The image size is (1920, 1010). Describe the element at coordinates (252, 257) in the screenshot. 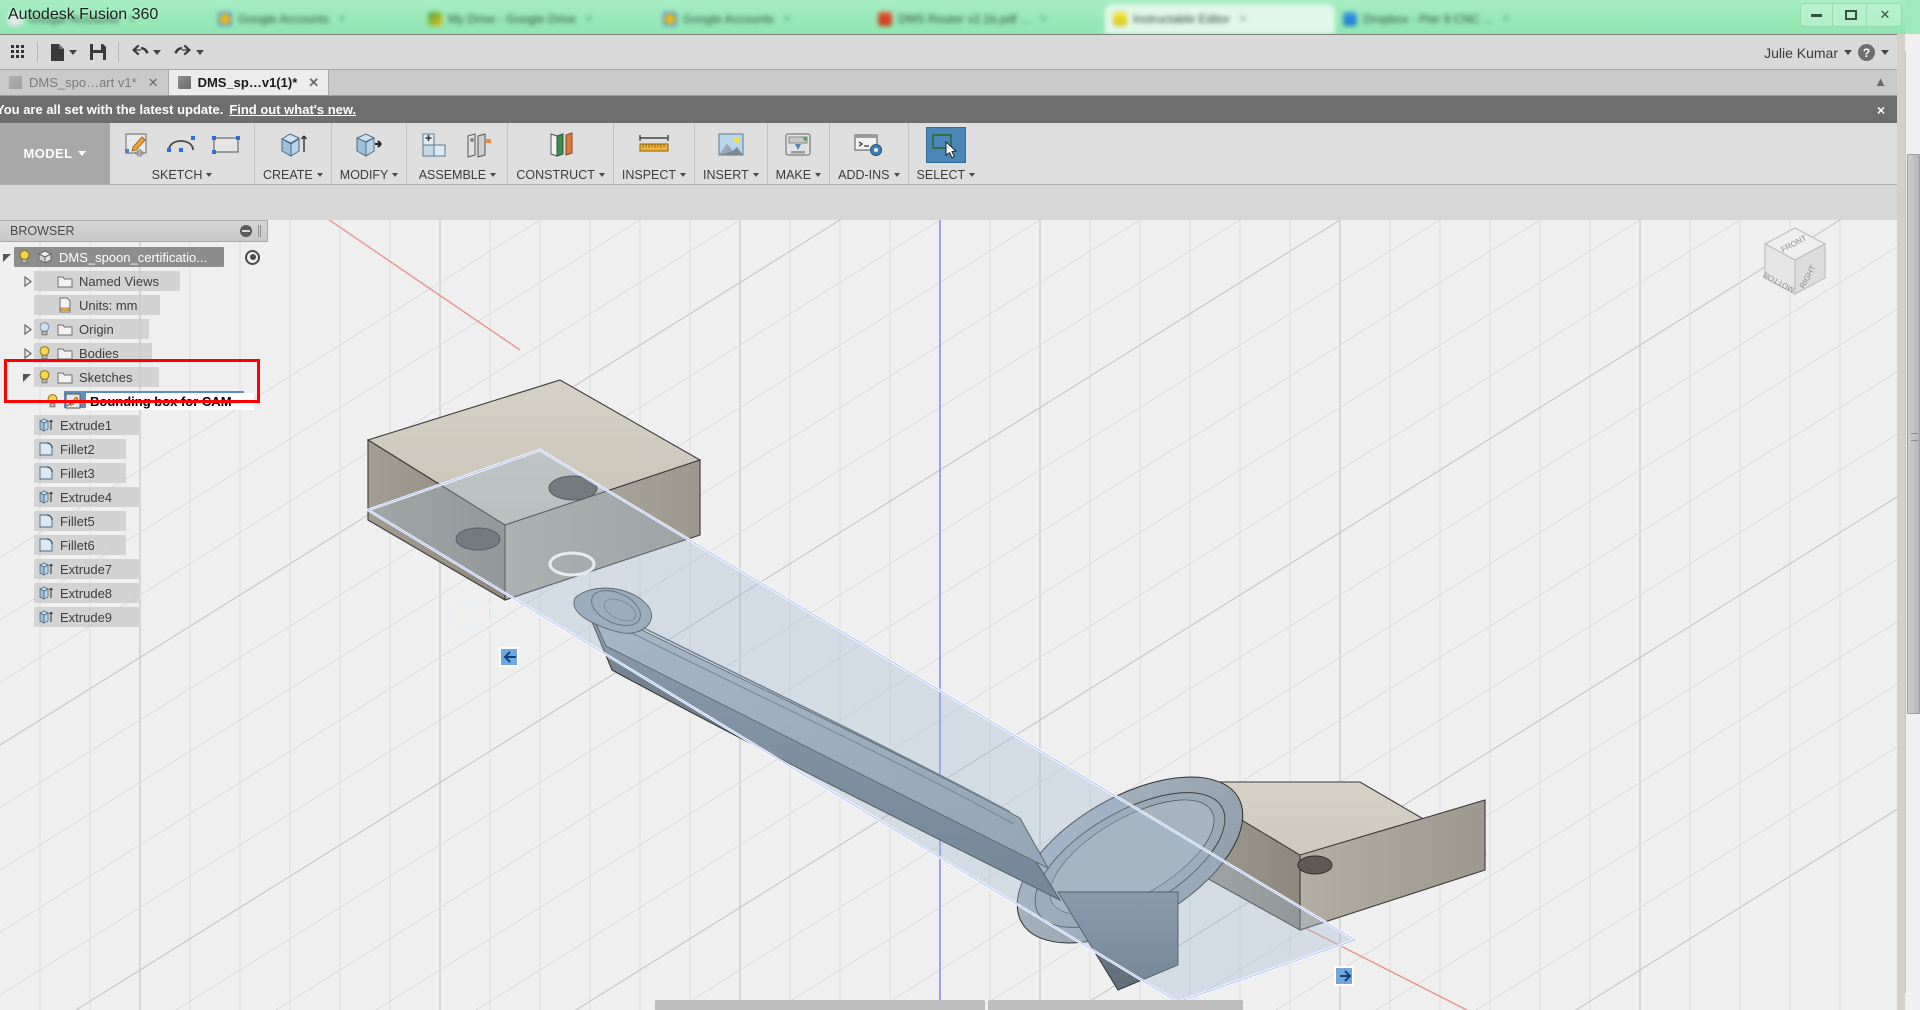

I see `activate-component-radio` at that location.